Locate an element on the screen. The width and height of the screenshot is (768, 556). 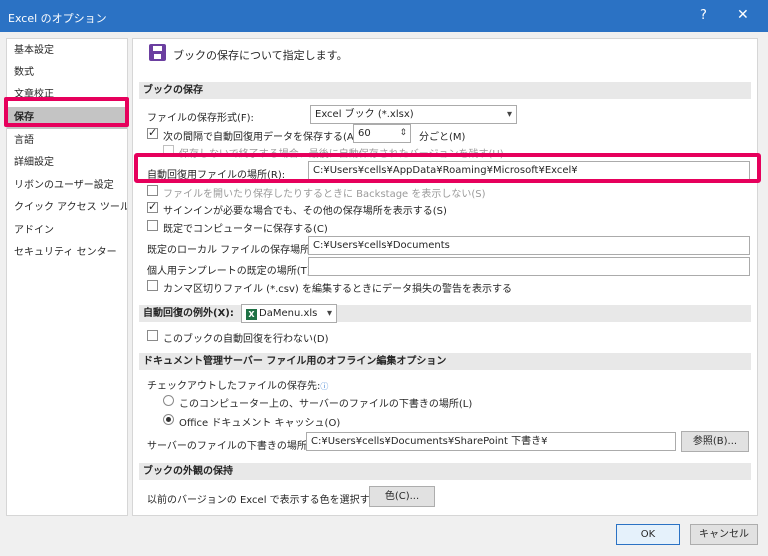
minutes-label: 分ごと(M) is located at coordinates (442, 137).